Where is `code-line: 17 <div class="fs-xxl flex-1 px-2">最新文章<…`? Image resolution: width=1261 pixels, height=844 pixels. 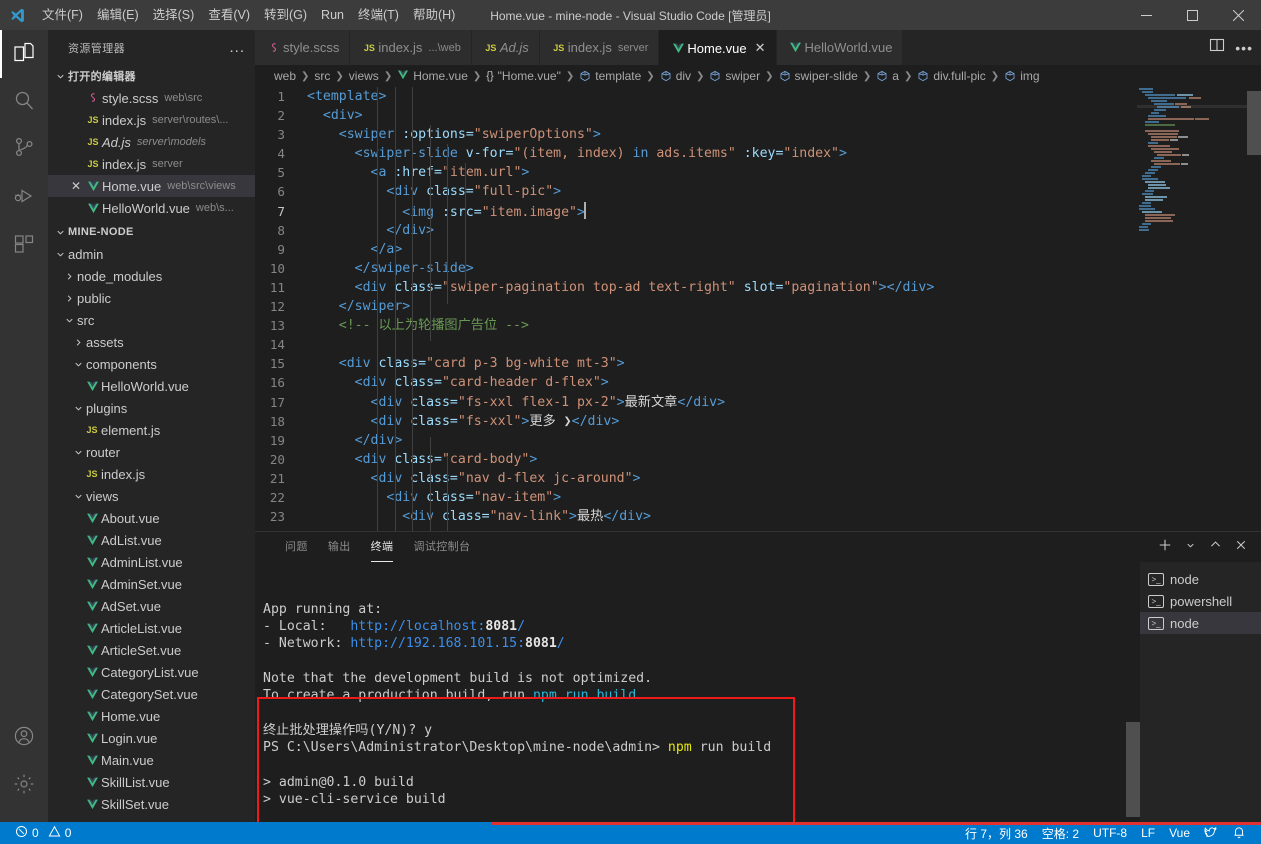 code-line: 17 <div class="fs-xxl flex-1 px-2">最新文章<… is located at coordinates (758, 402).